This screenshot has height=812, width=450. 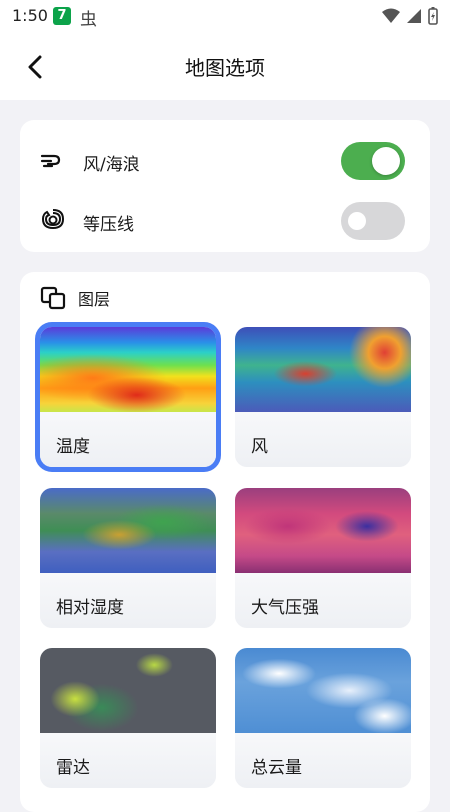 What do you see at coordinates (50, 161) in the screenshot?
I see `wind-waves-icon` at bounding box center [50, 161].